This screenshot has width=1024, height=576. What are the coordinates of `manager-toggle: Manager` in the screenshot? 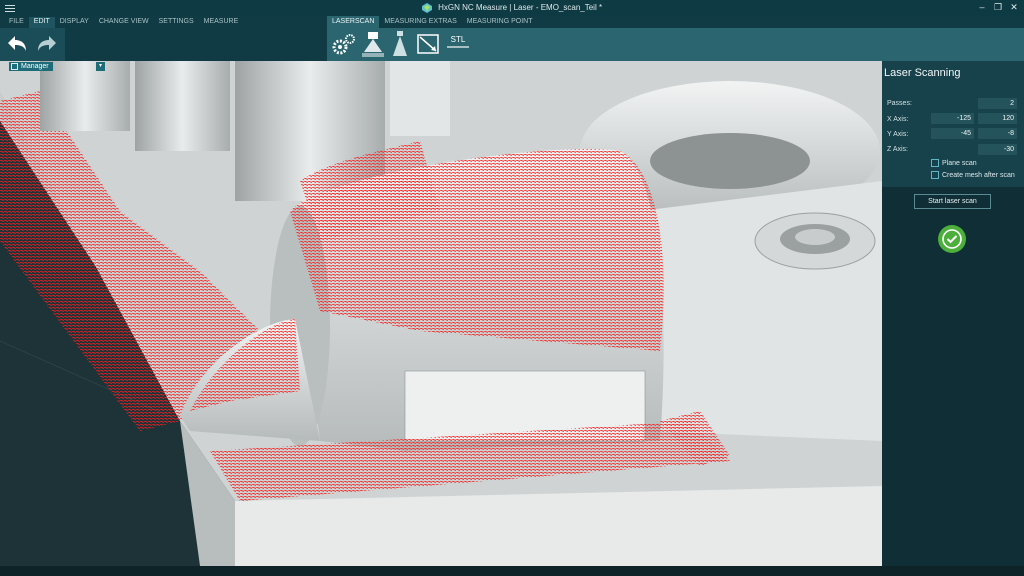 It's located at (31, 66).